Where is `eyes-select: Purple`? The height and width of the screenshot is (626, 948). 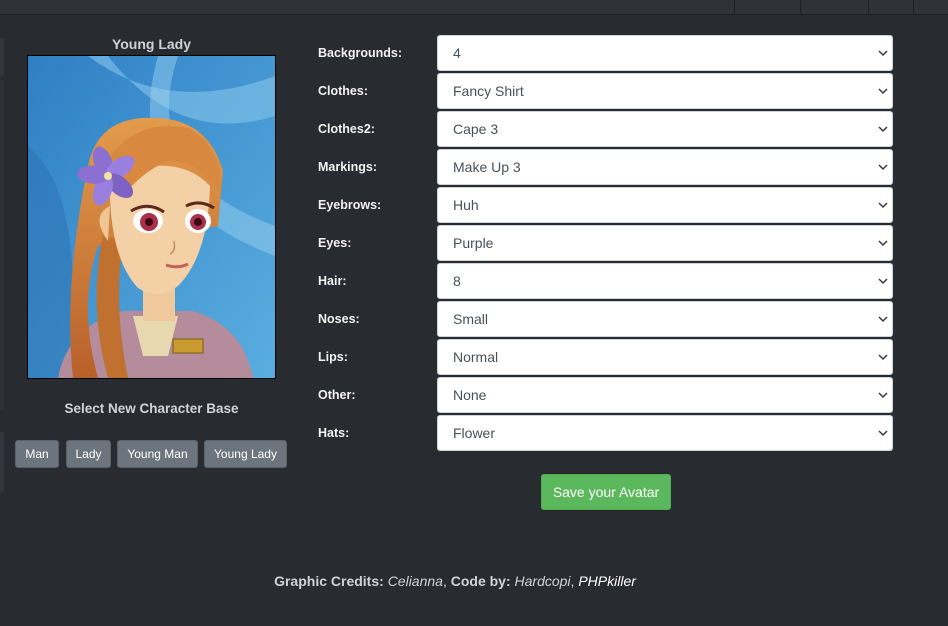
eyes-select: Purple is located at coordinates (665, 243).